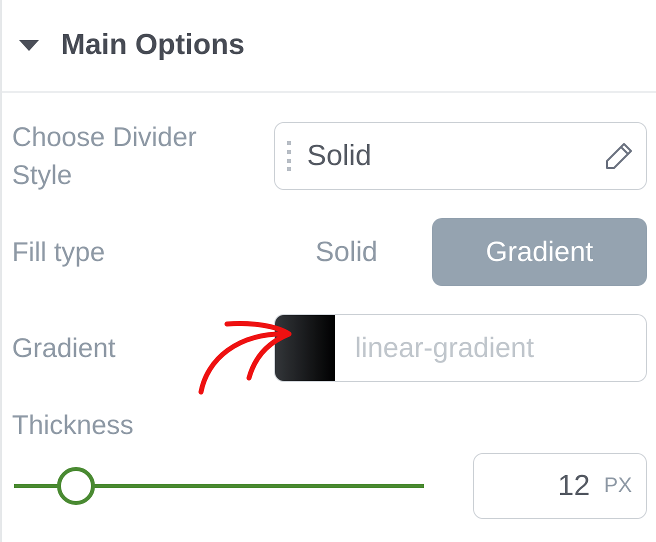 This screenshot has height=542, width=656. I want to click on divider-style-field: Solid, so click(460, 156).